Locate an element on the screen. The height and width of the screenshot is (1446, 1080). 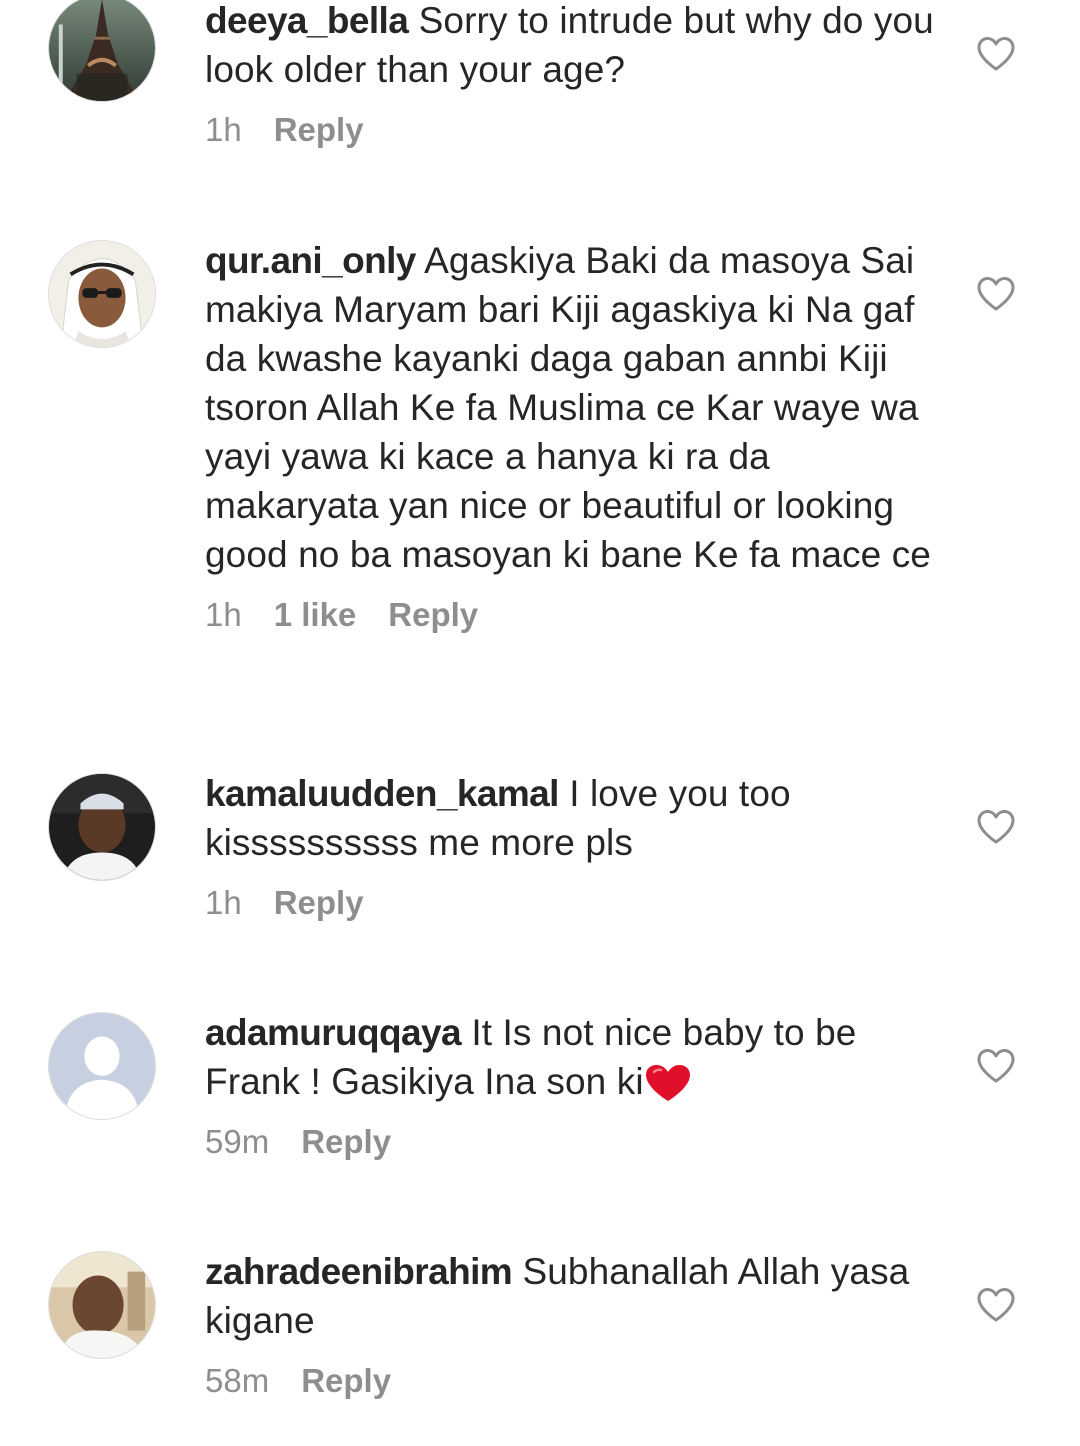
comment-username: adamuruqqaya is located at coordinates (333, 1032).